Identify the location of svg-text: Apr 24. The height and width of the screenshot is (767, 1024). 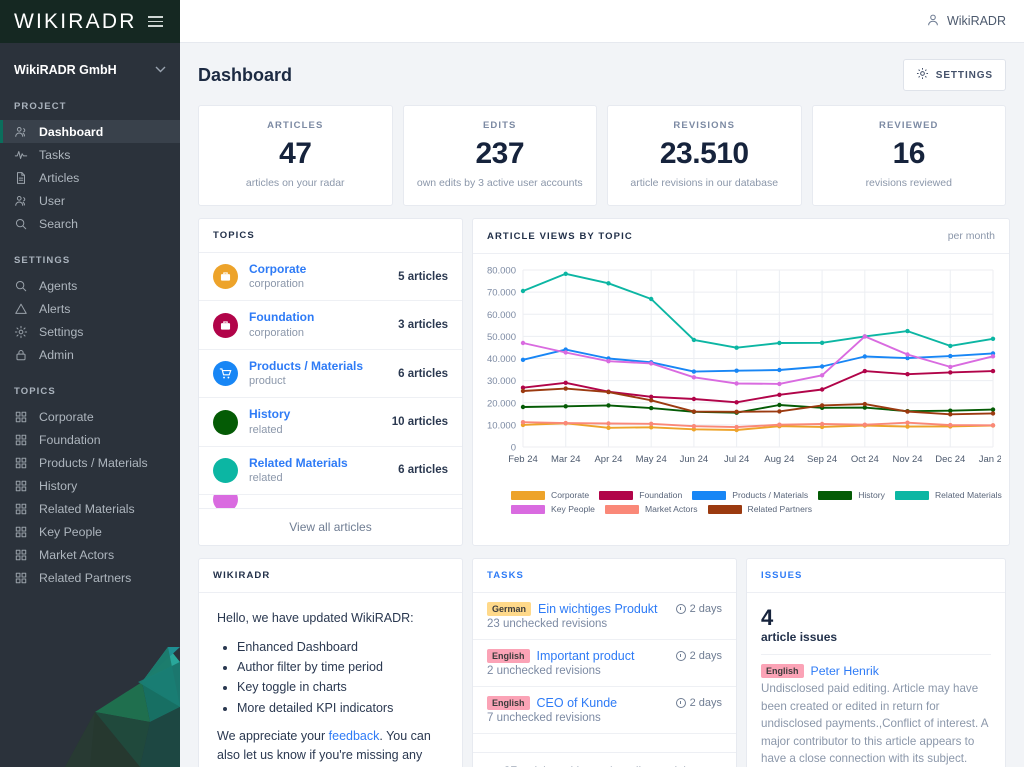
(608, 459).